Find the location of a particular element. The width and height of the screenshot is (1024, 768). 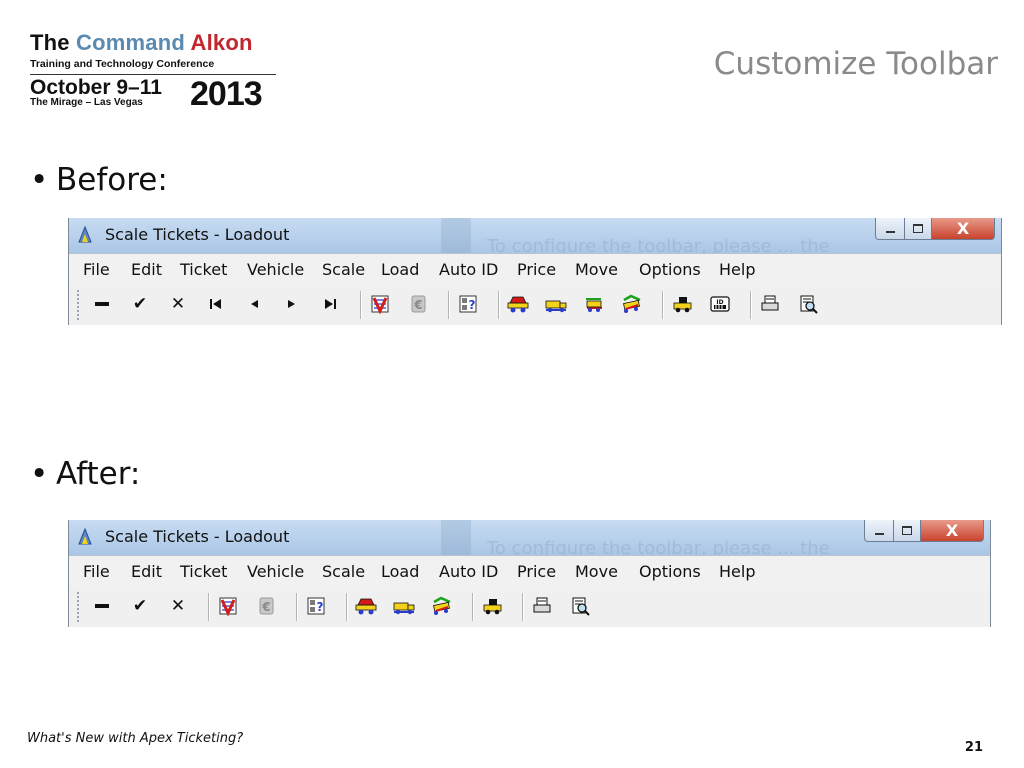

save-check-icon: ✔ is located at coordinates (140, 304).